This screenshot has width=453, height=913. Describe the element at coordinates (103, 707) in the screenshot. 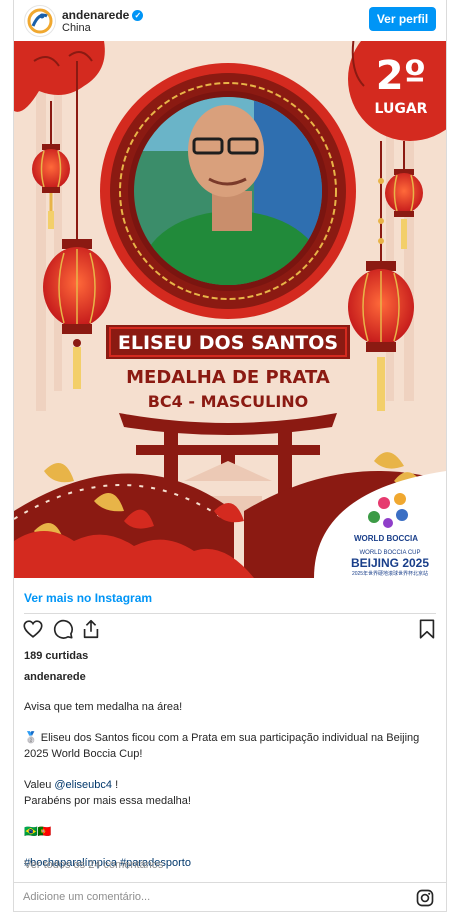

I see `caption-line-1: Avisa que tem medalha na área!` at that location.